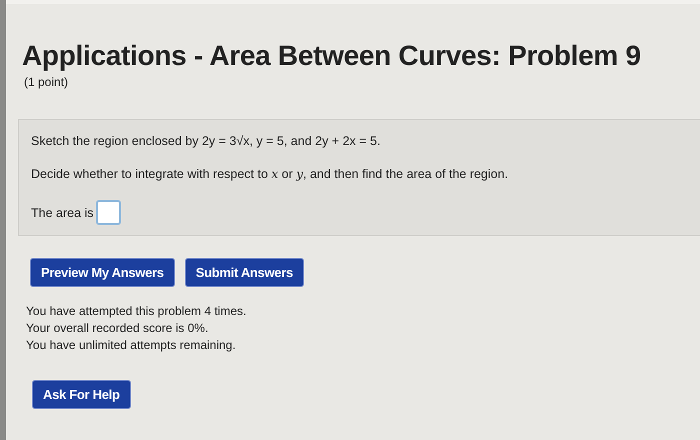  Describe the element at coordinates (131, 345) in the screenshot. I see `attempt-message: You have unlimited attempts remaining.` at that location.